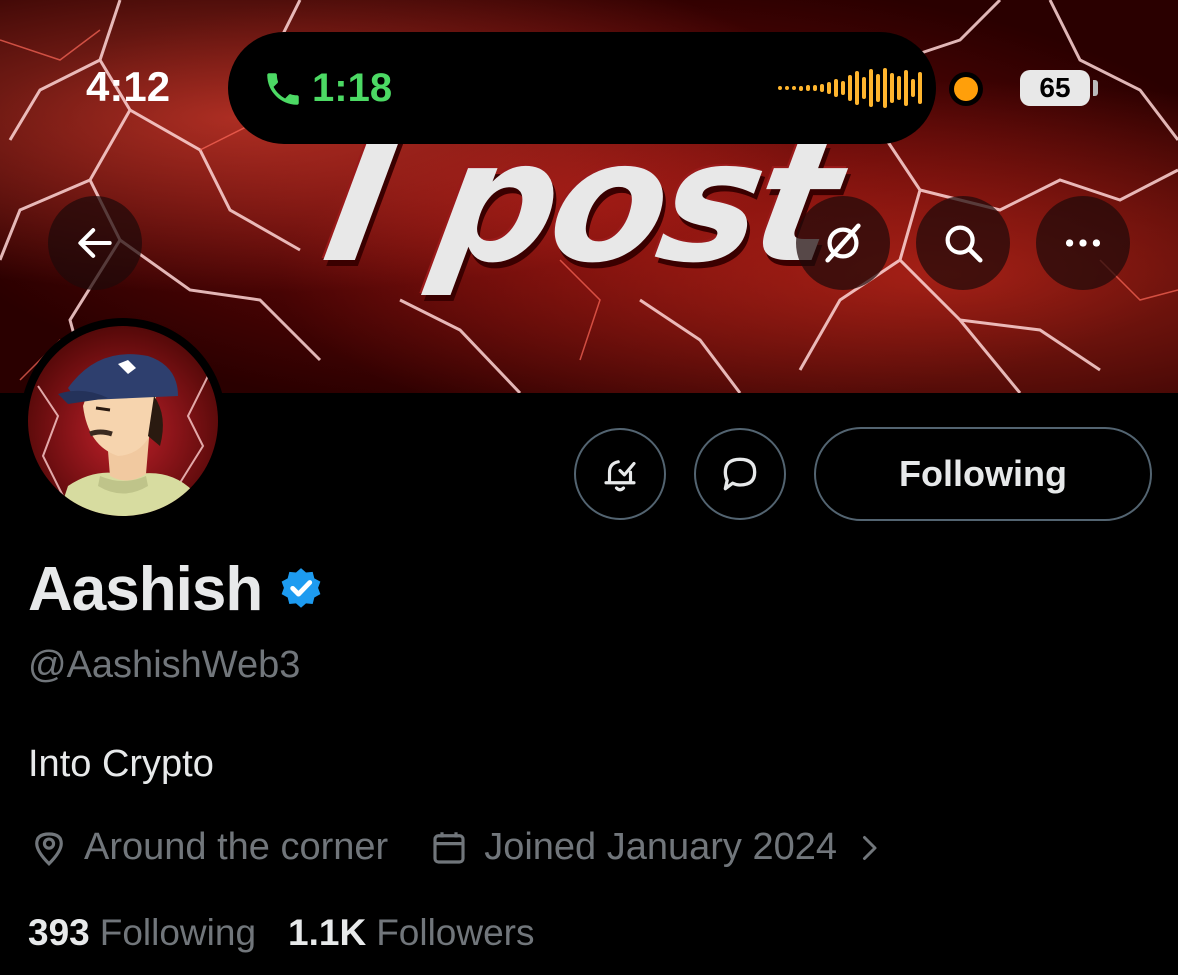 Image resolution: width=1178 pixels, height=975 pixels. Describe the element at coordinates (236, 847) in the screenshot. I see `profile-location: Around the corner` at that location.